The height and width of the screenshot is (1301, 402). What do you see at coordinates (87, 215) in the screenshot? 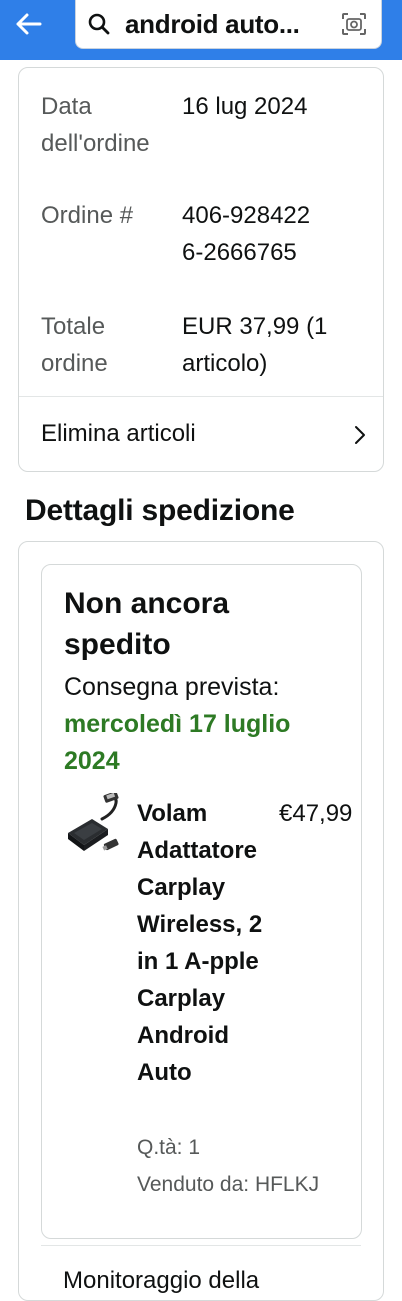
I see `order-number-label: Ordine #` at bounding box center [87, 215].